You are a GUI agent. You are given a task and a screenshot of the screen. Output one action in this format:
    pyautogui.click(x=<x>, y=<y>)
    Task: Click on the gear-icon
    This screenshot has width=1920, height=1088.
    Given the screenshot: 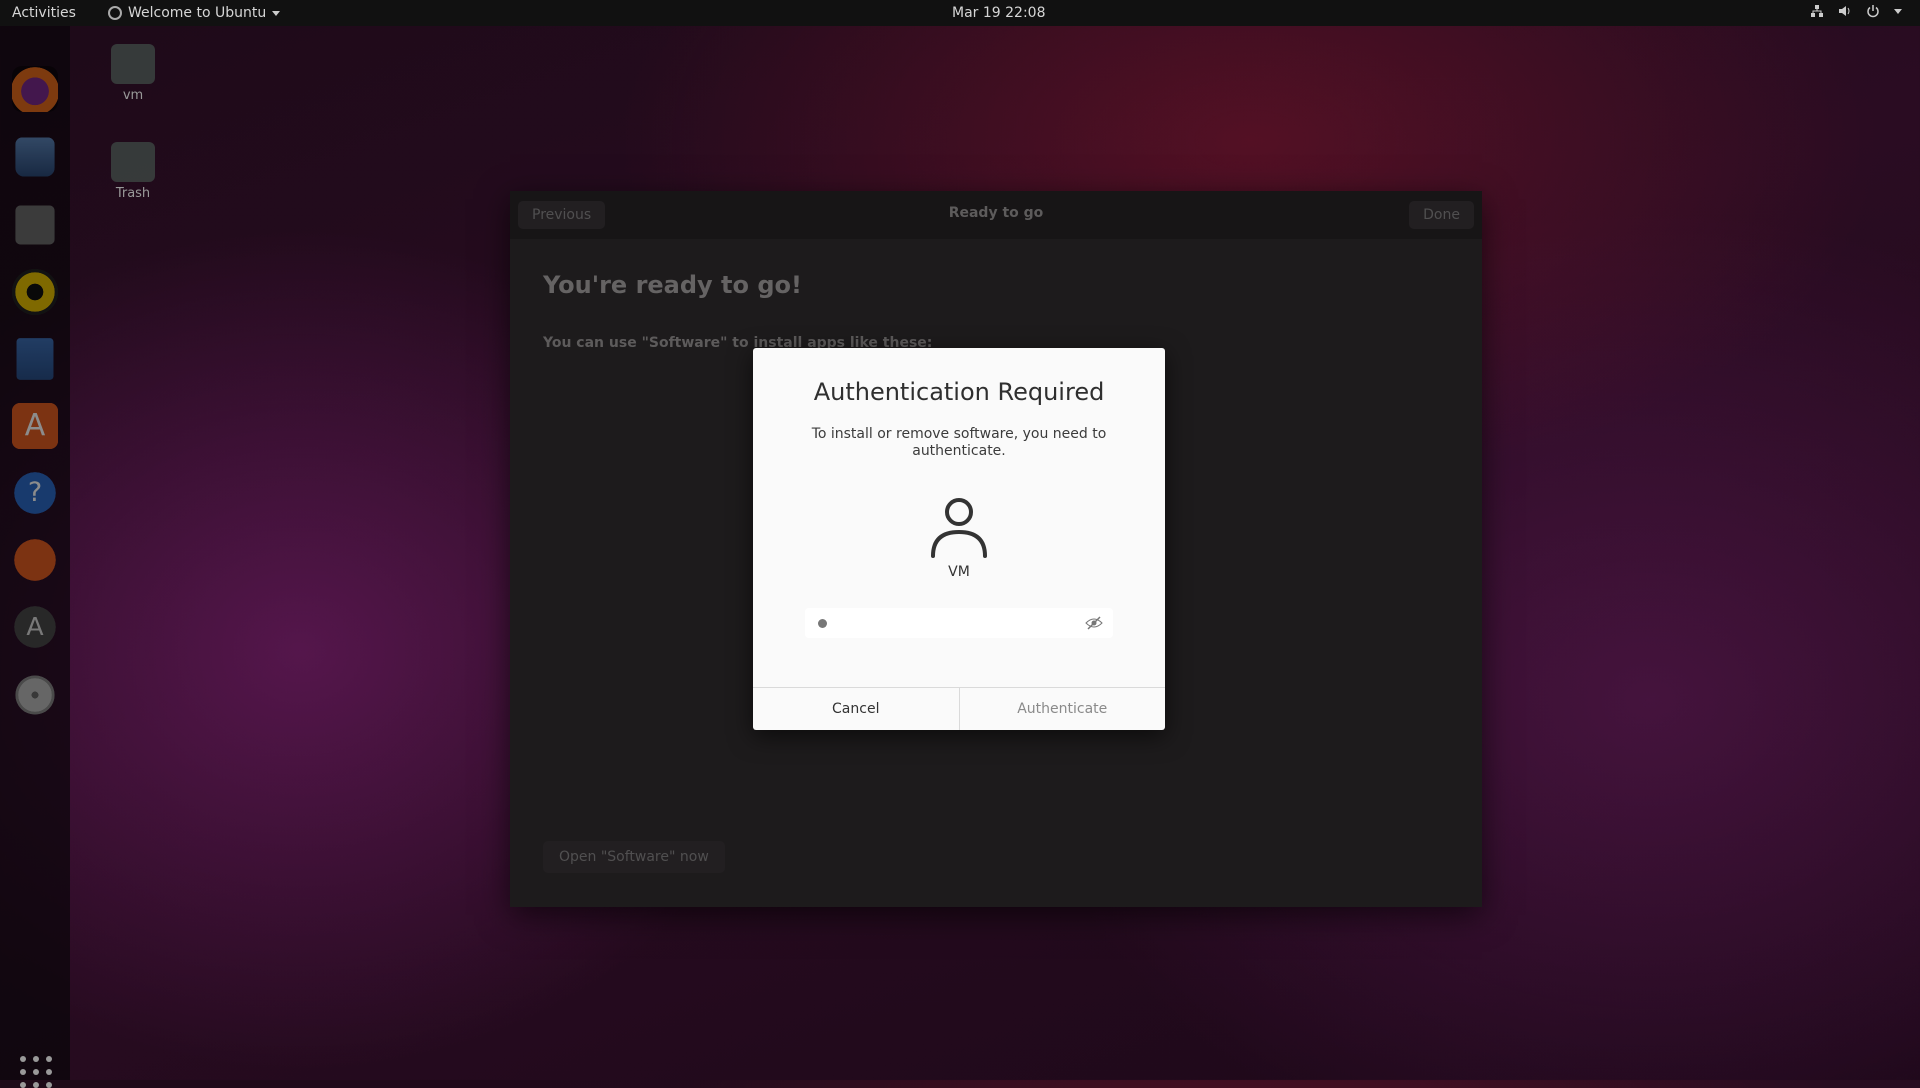 What is the action you would take?
    pyautogui.click(x=115, y=13)
    